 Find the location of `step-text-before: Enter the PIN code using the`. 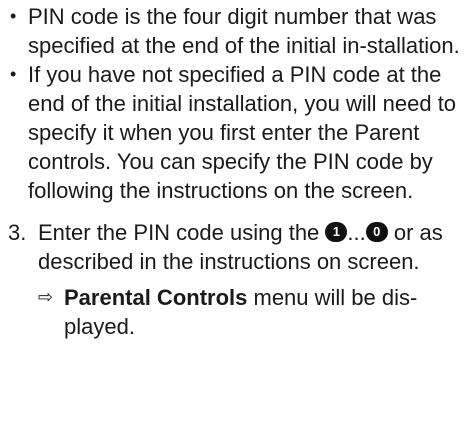

step-text-before: Enter the PIN code using the is located at coordinates (182, 232).